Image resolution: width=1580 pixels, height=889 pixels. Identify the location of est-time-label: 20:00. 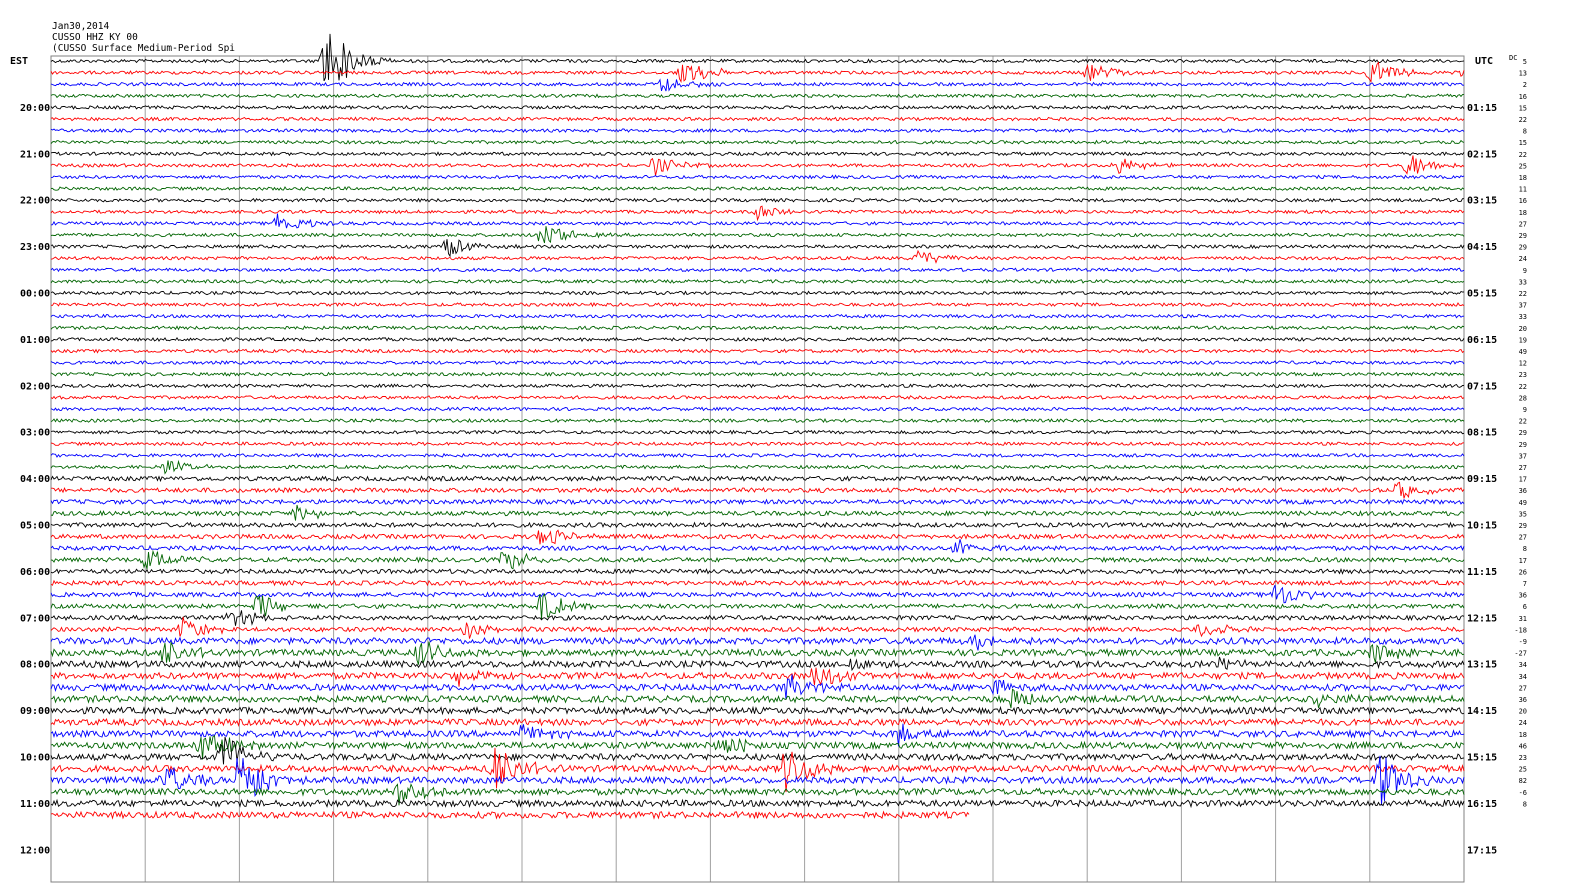
(35, 108).